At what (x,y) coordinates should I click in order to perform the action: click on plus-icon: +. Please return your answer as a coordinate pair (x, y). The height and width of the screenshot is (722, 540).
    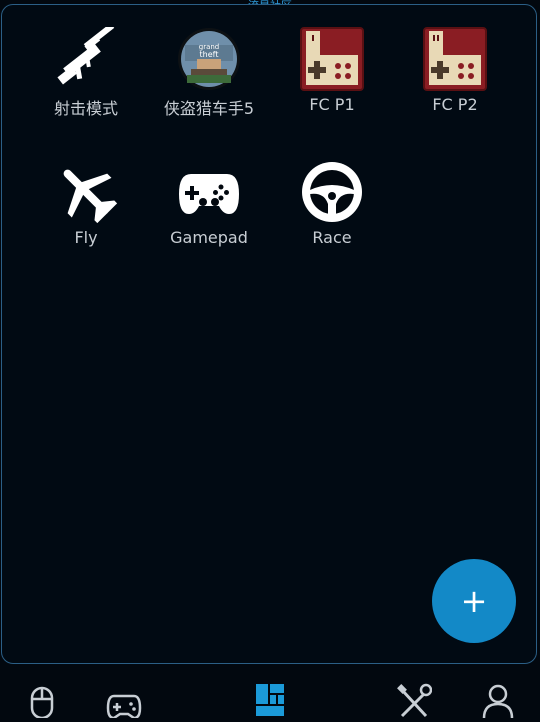
    Looking at the image, I should click on (474, 601).